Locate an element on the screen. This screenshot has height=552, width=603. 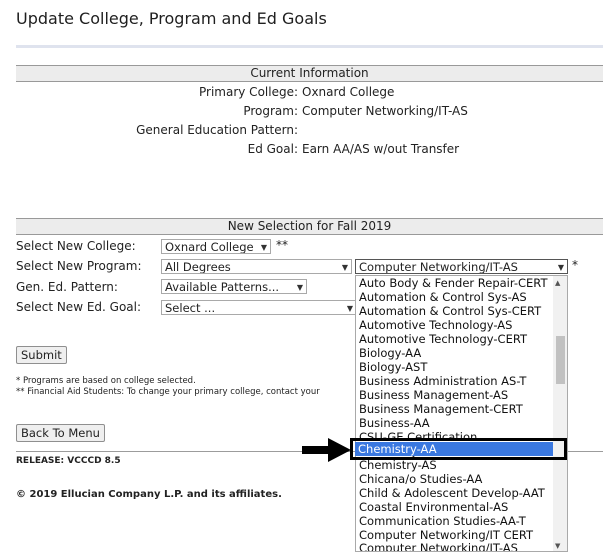
list-item: Communication Studies-AA-T is located at coordinates (442, 521).